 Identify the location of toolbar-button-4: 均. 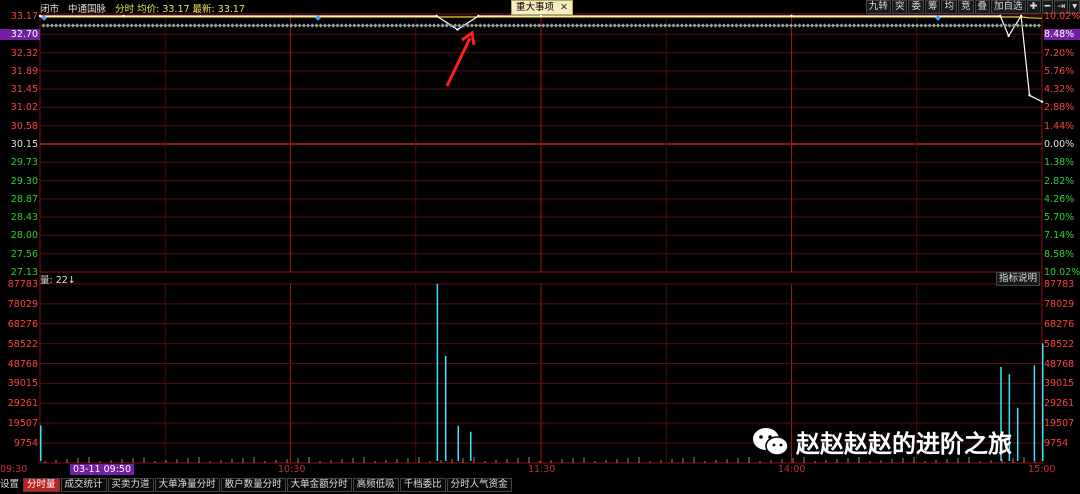
(949, 7).